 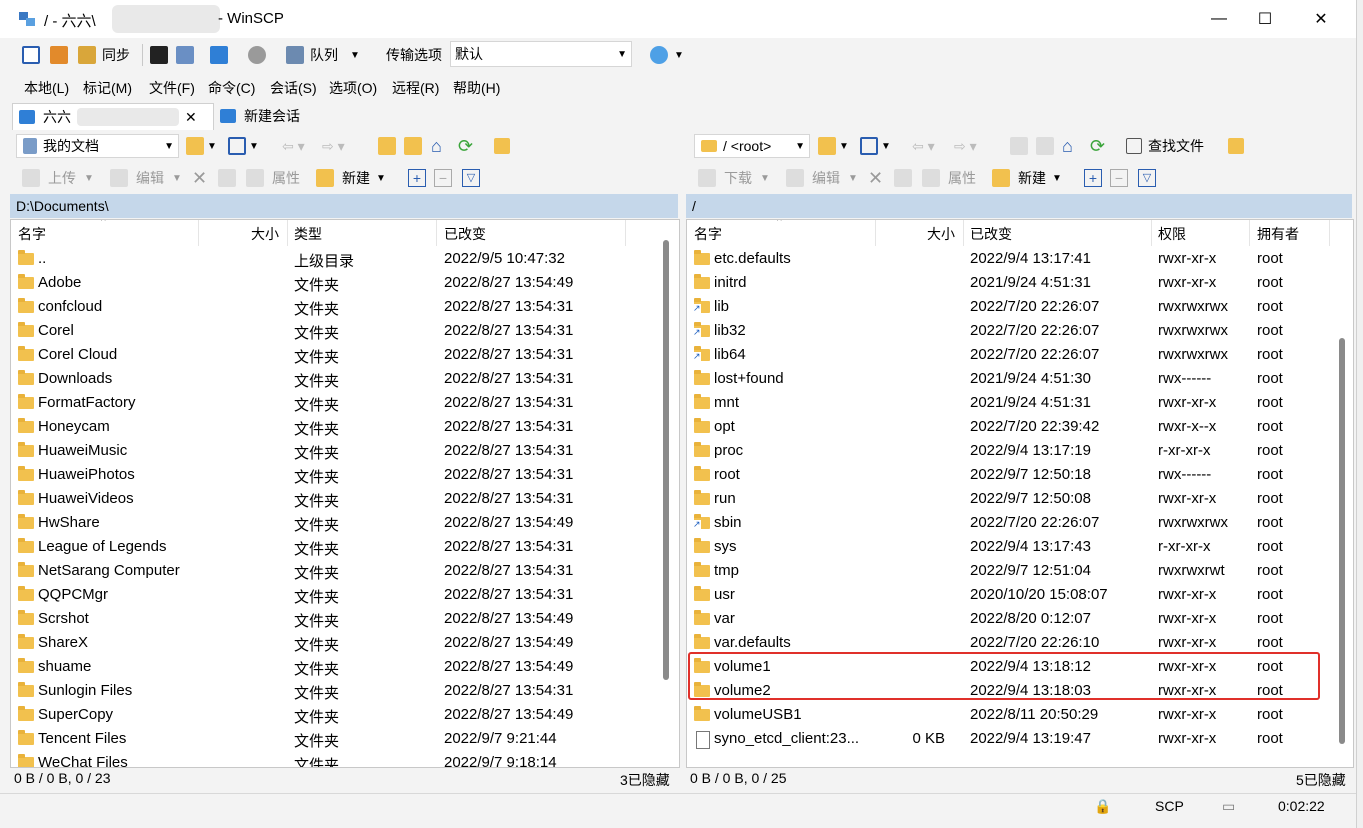 What do you see at coordinates (243, 146) in the screenshot?
I see `left-filter-button: ▼` at bounding box center [243, 146].